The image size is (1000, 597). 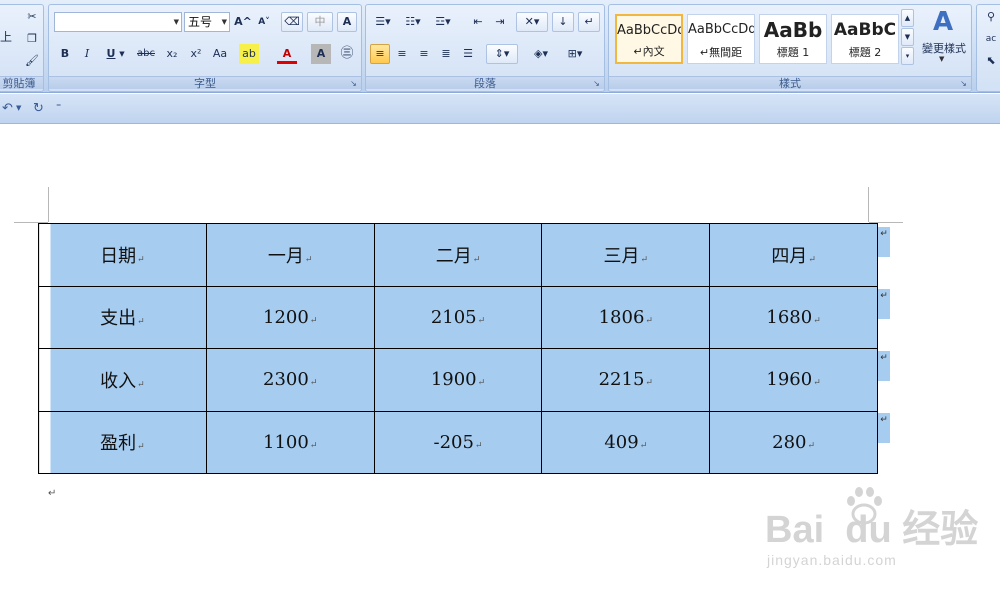 I want to click on clipboard-group: 上 ✂ ❐ 🖌 剪貼簿, so click(x=22, y=48).